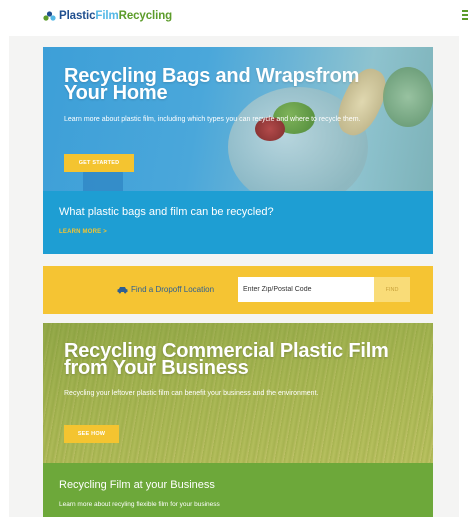  What do you see at coordinates (173, 289) in the screenshot?
I see `dropoff-label-text: Find a Dropoff Location` at bounding box center [173, 289].